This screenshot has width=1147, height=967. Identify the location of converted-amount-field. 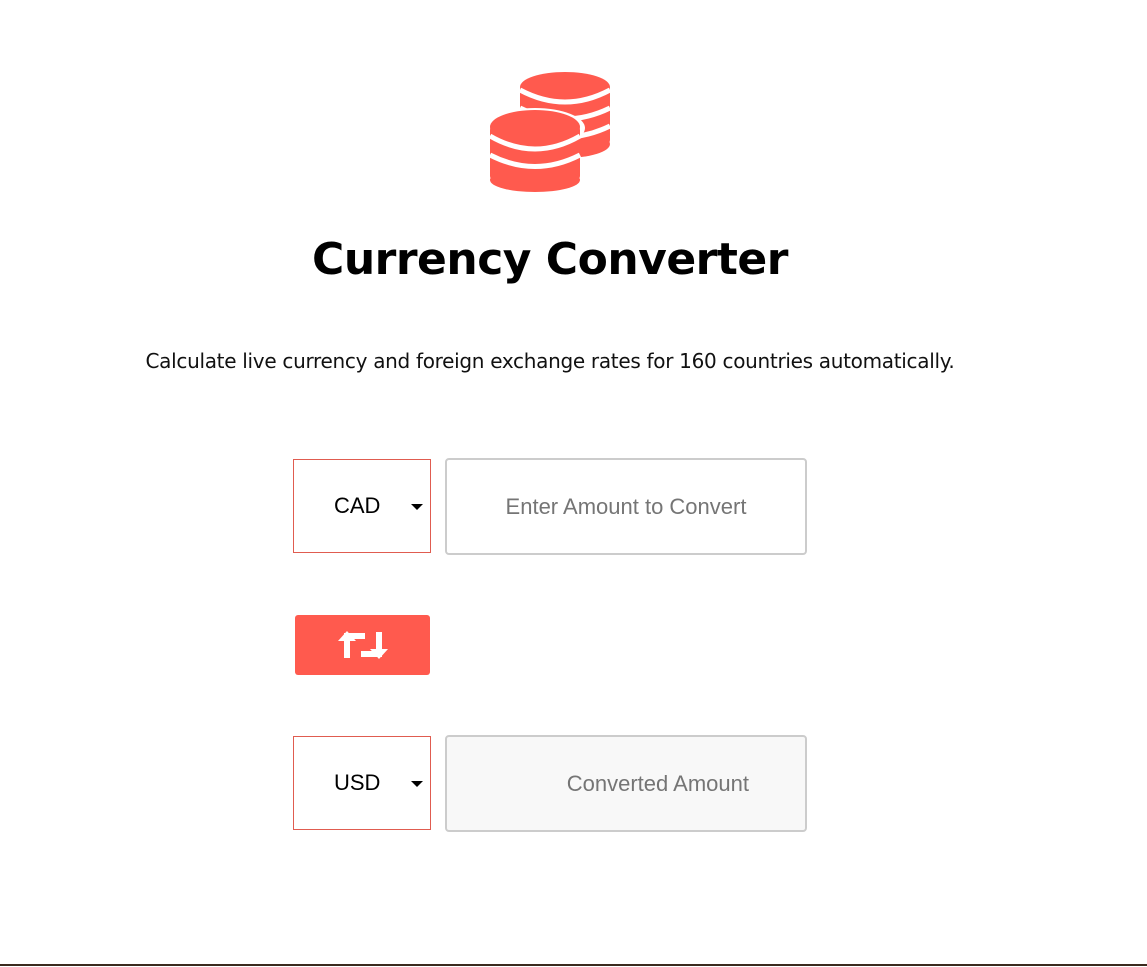
(626, 783).